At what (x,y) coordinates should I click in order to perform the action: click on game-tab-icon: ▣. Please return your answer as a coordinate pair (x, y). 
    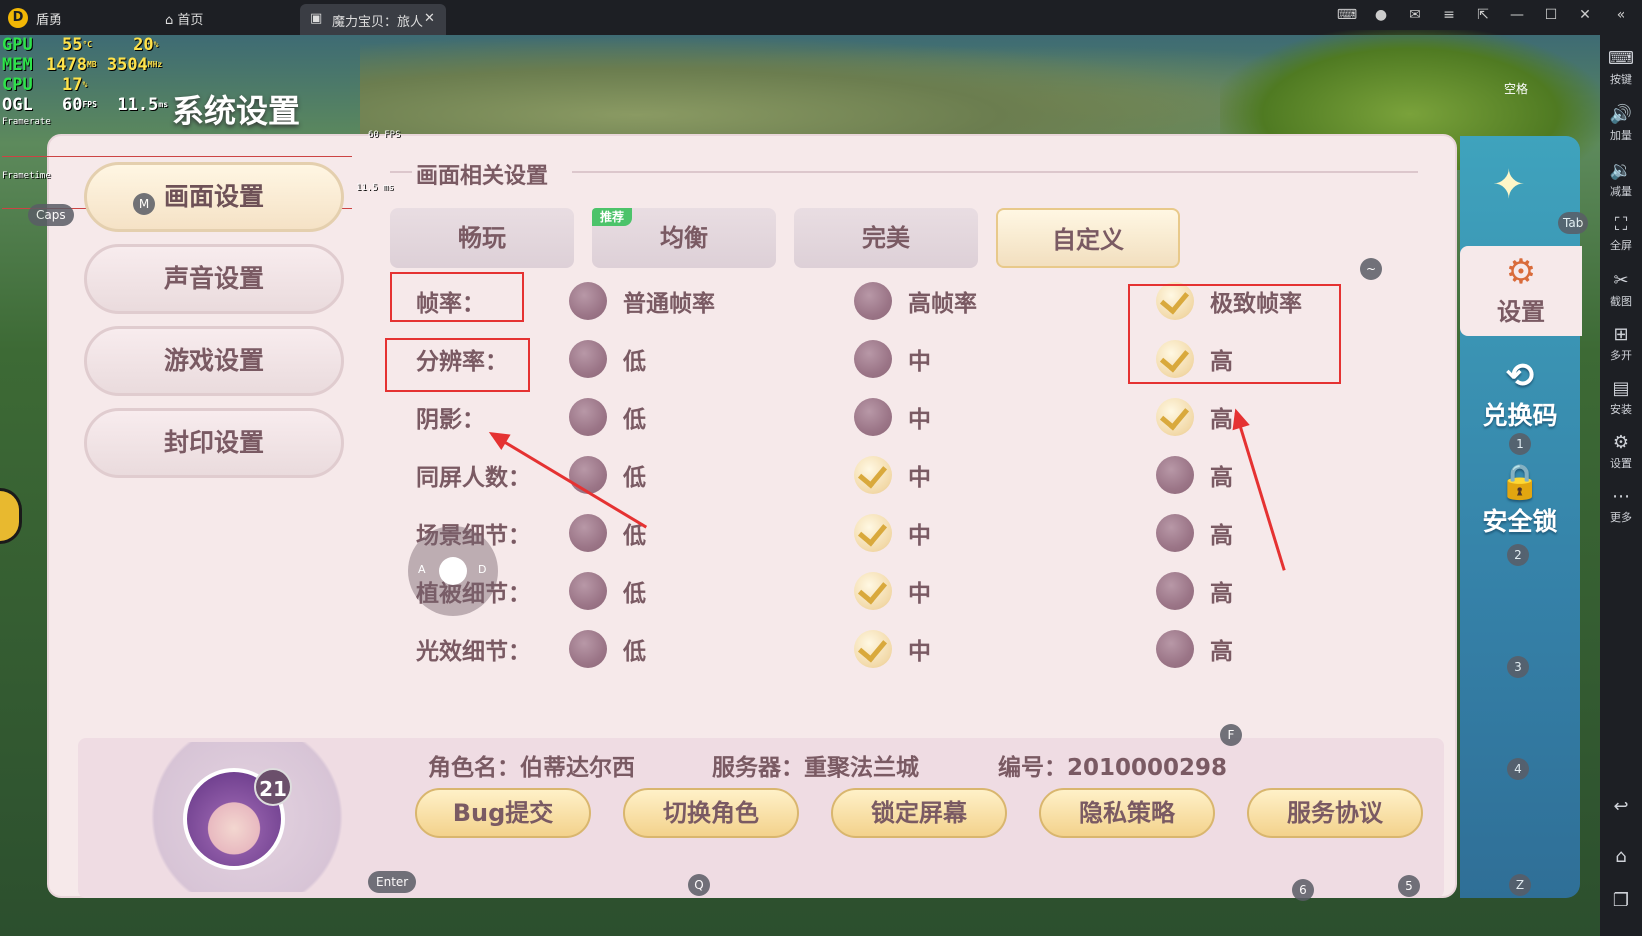
    Looking at the image, I should click on (316, 18).